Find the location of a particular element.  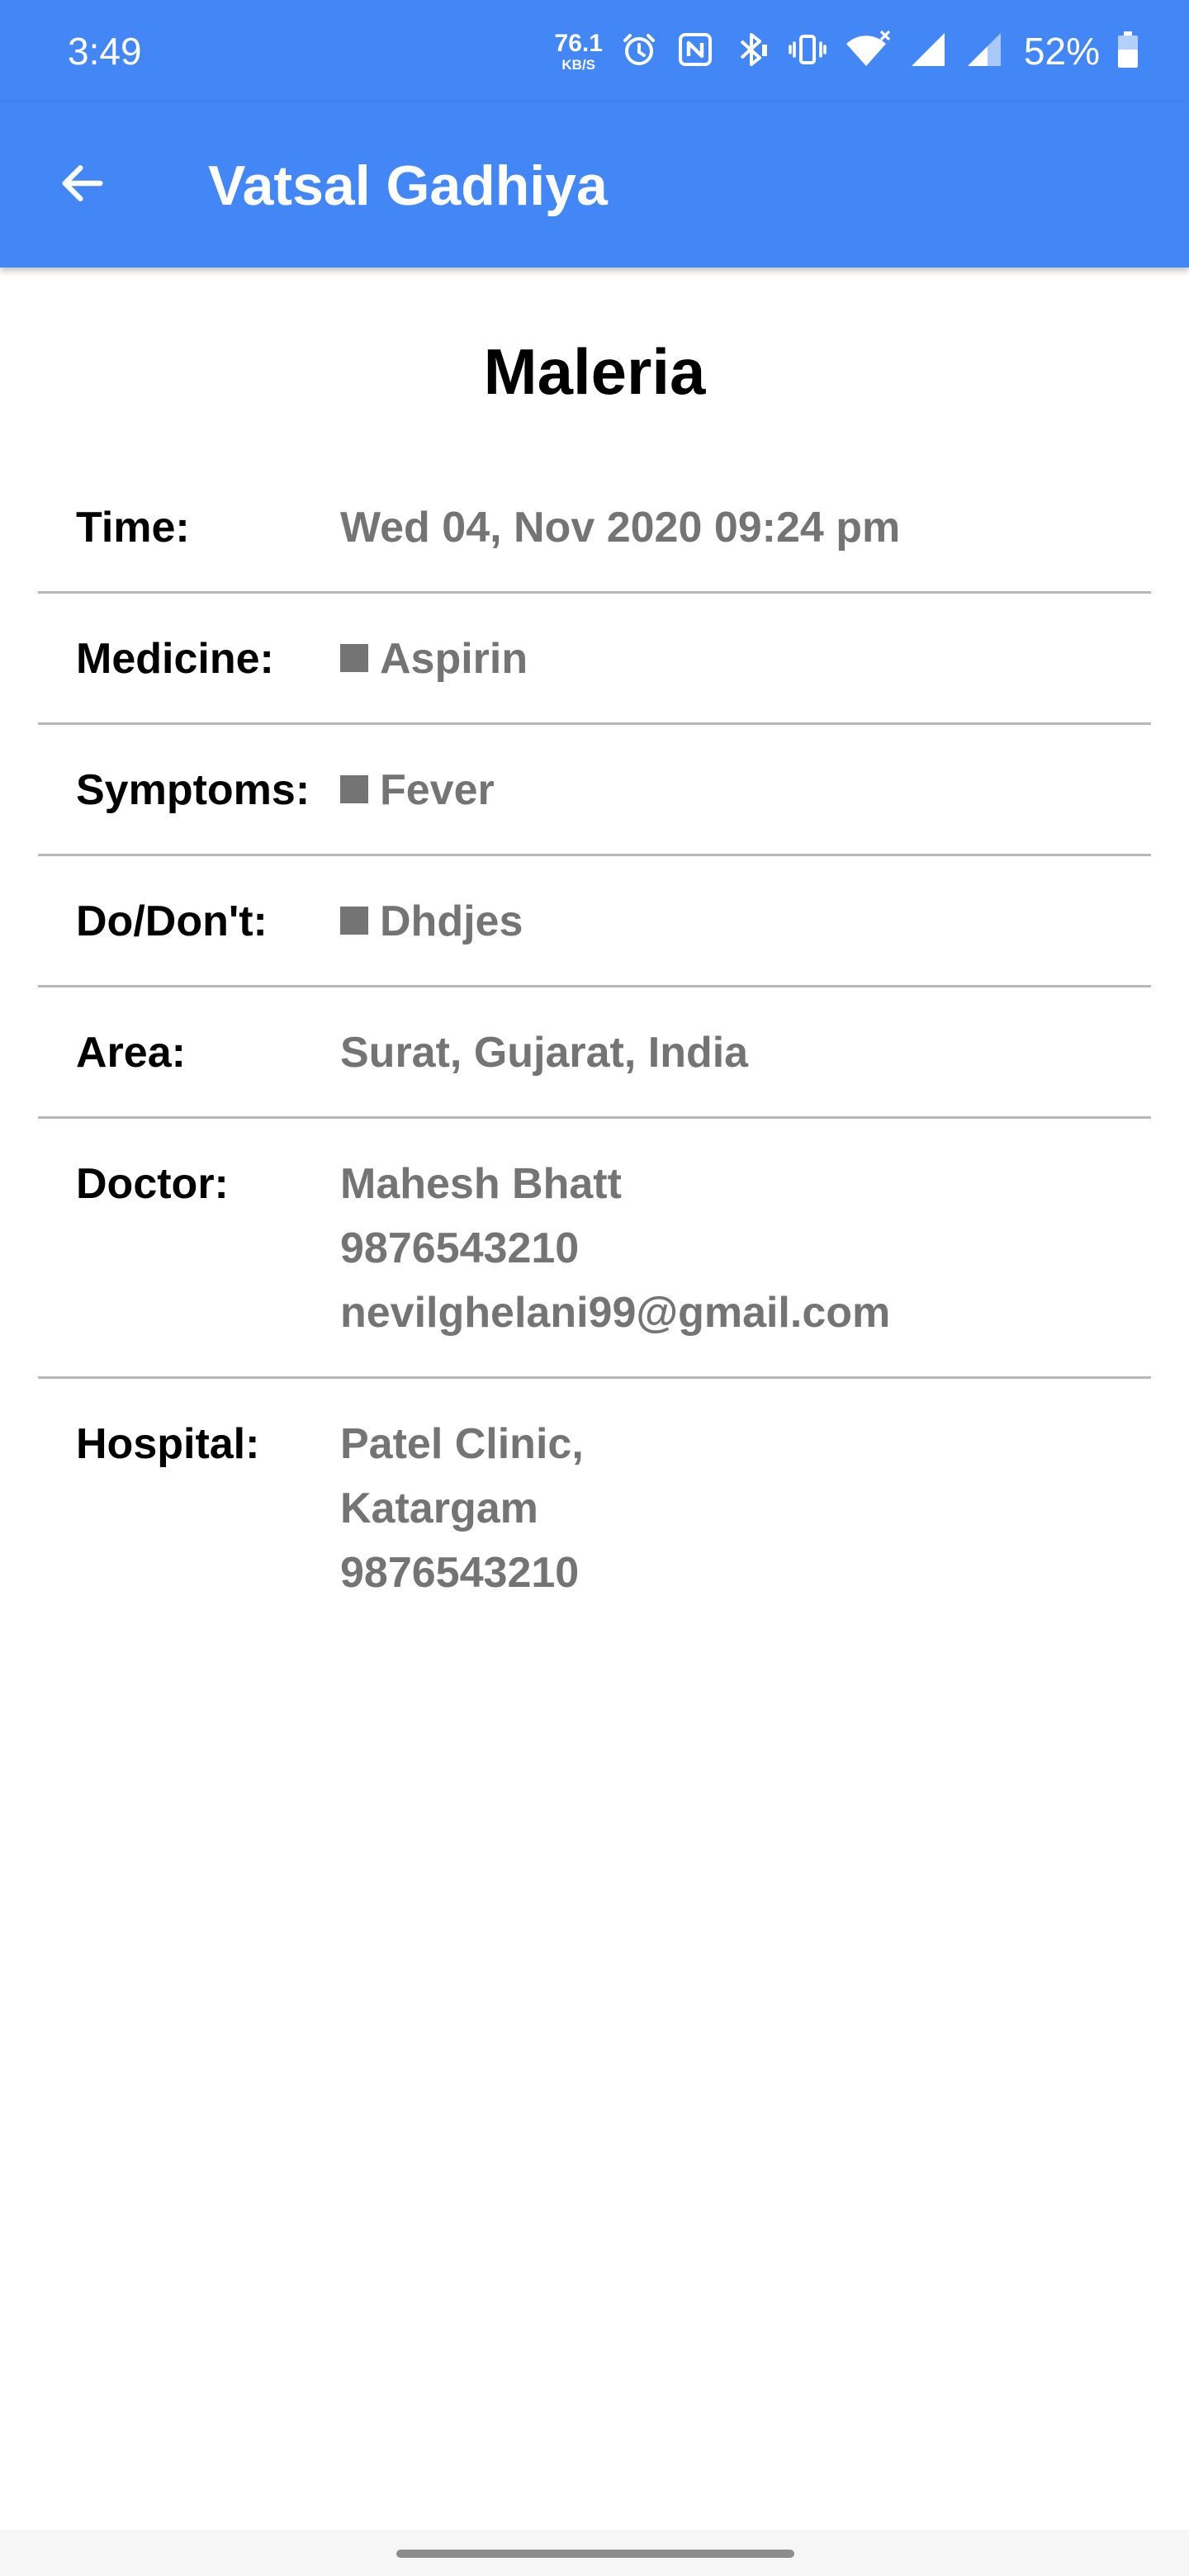

detail-label: Do/Don't: is located at coordinates (172, 921).